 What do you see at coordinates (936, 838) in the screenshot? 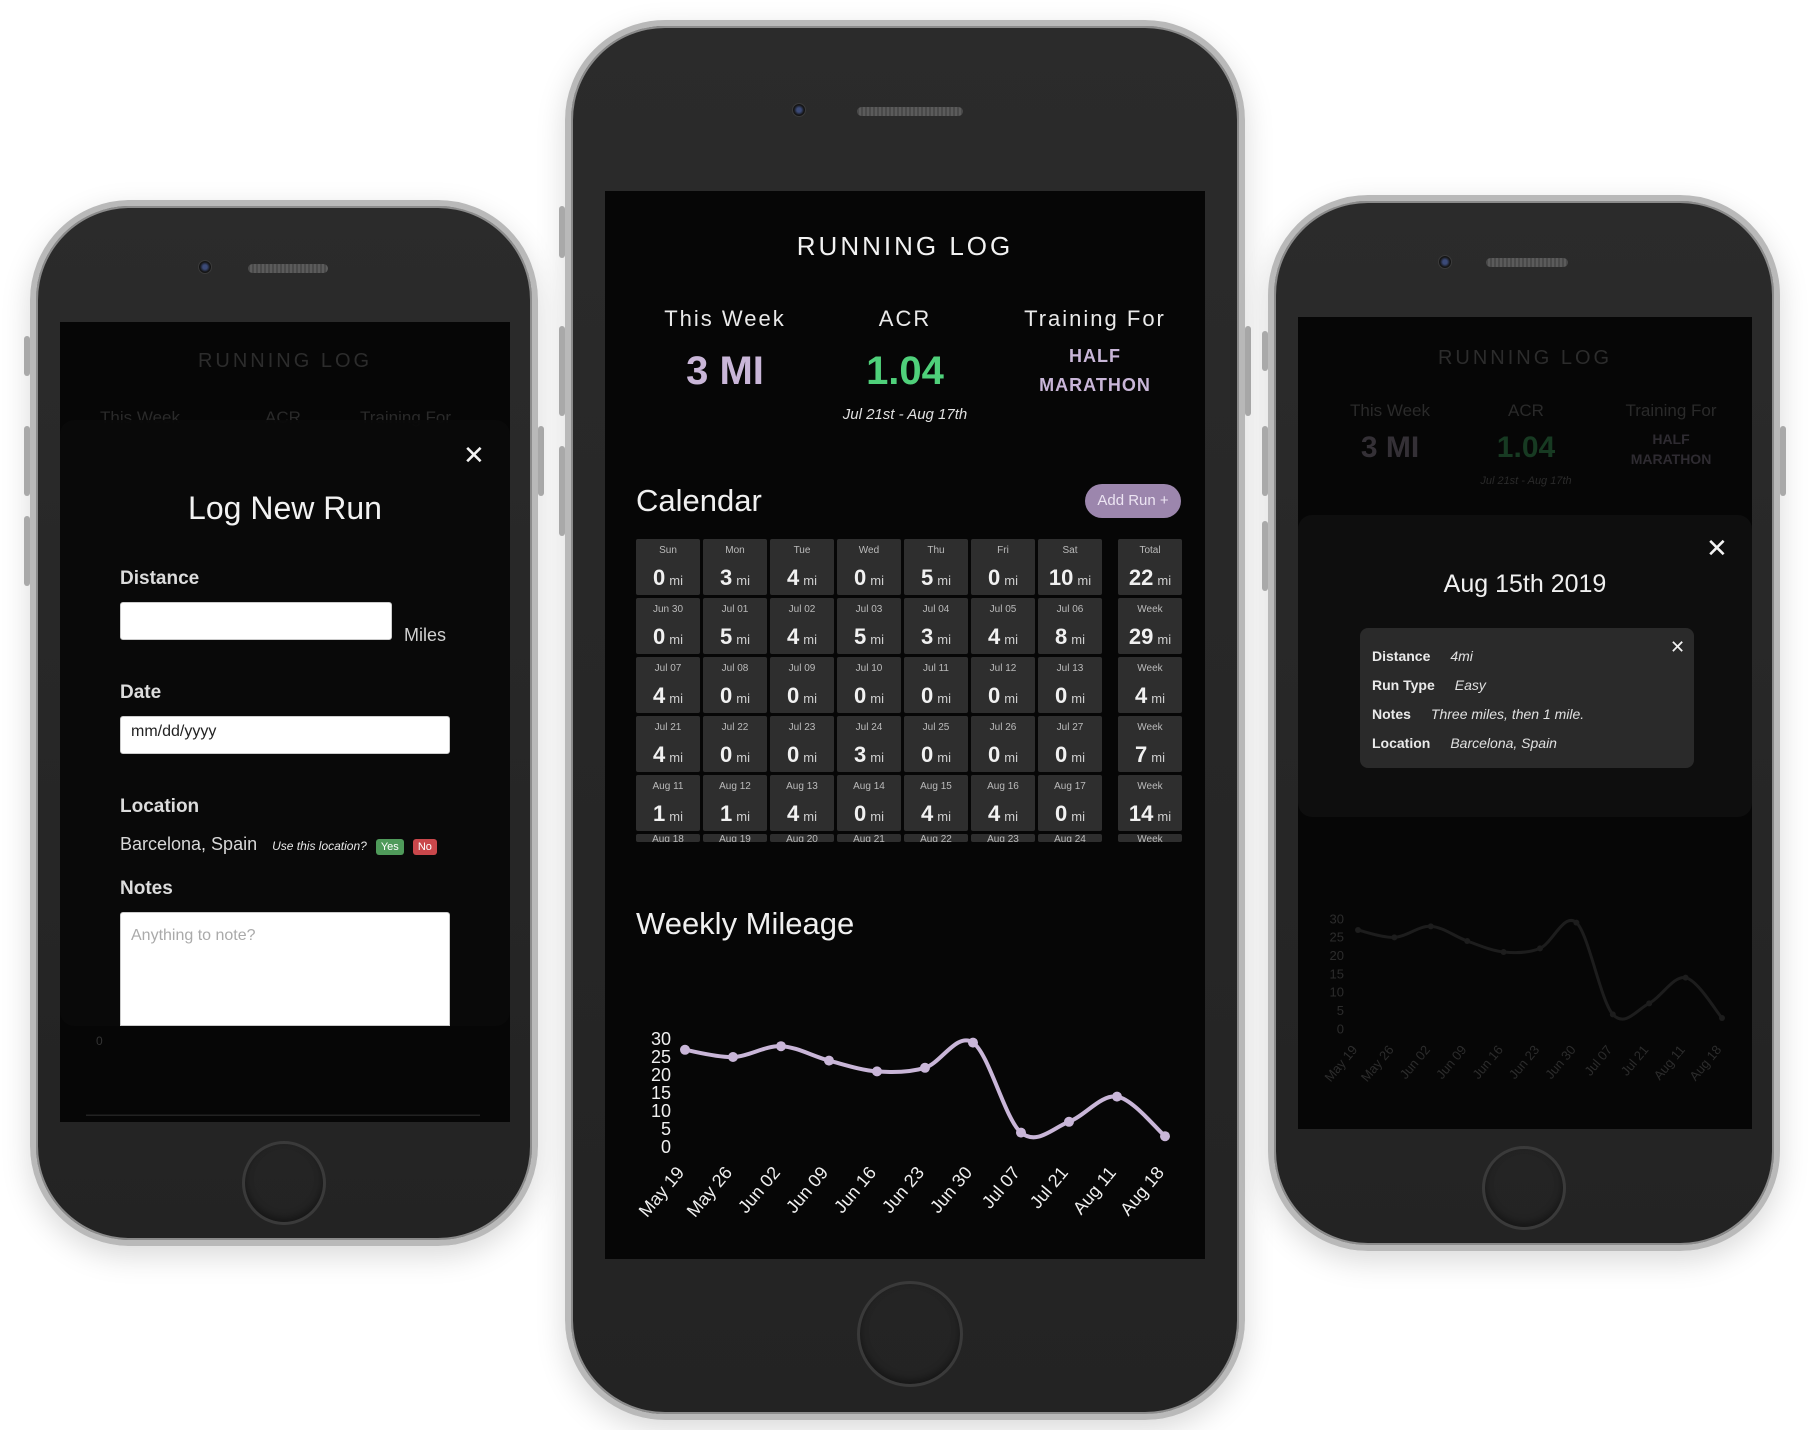
I see `calendar-day-cell: Aug 22` at bounding box center [936, 838].